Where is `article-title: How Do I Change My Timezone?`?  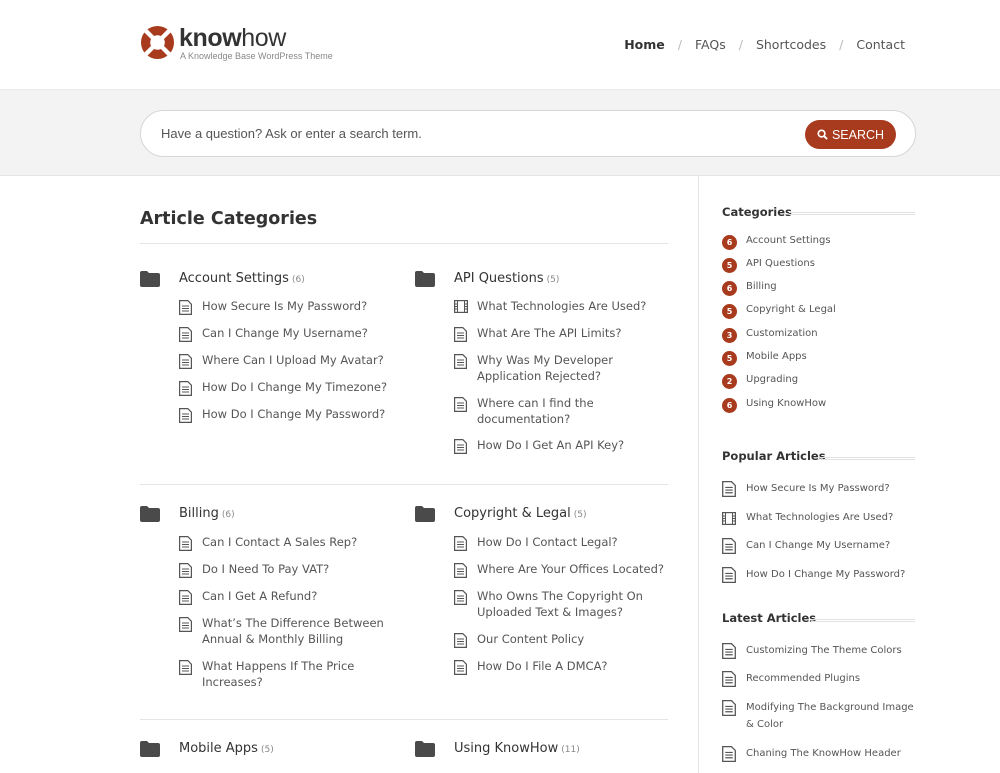 article-title: How Do I Change My Timezone? is located at coordinates (295, 387).